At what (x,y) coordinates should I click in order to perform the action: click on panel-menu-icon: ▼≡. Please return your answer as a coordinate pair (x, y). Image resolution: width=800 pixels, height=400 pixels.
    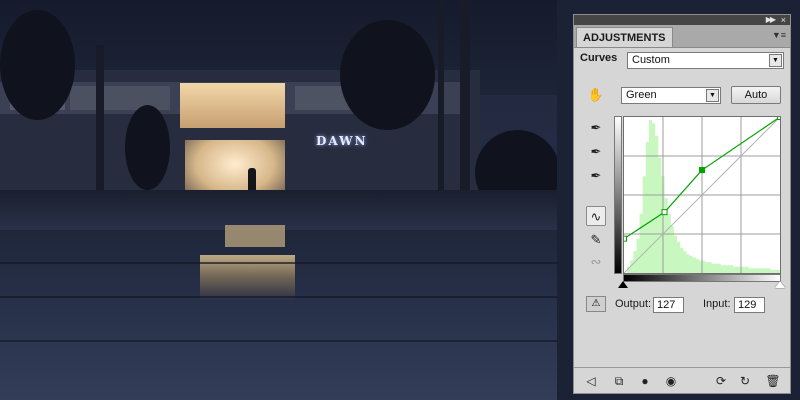
    Looking at the image, I should click on (779, 35).